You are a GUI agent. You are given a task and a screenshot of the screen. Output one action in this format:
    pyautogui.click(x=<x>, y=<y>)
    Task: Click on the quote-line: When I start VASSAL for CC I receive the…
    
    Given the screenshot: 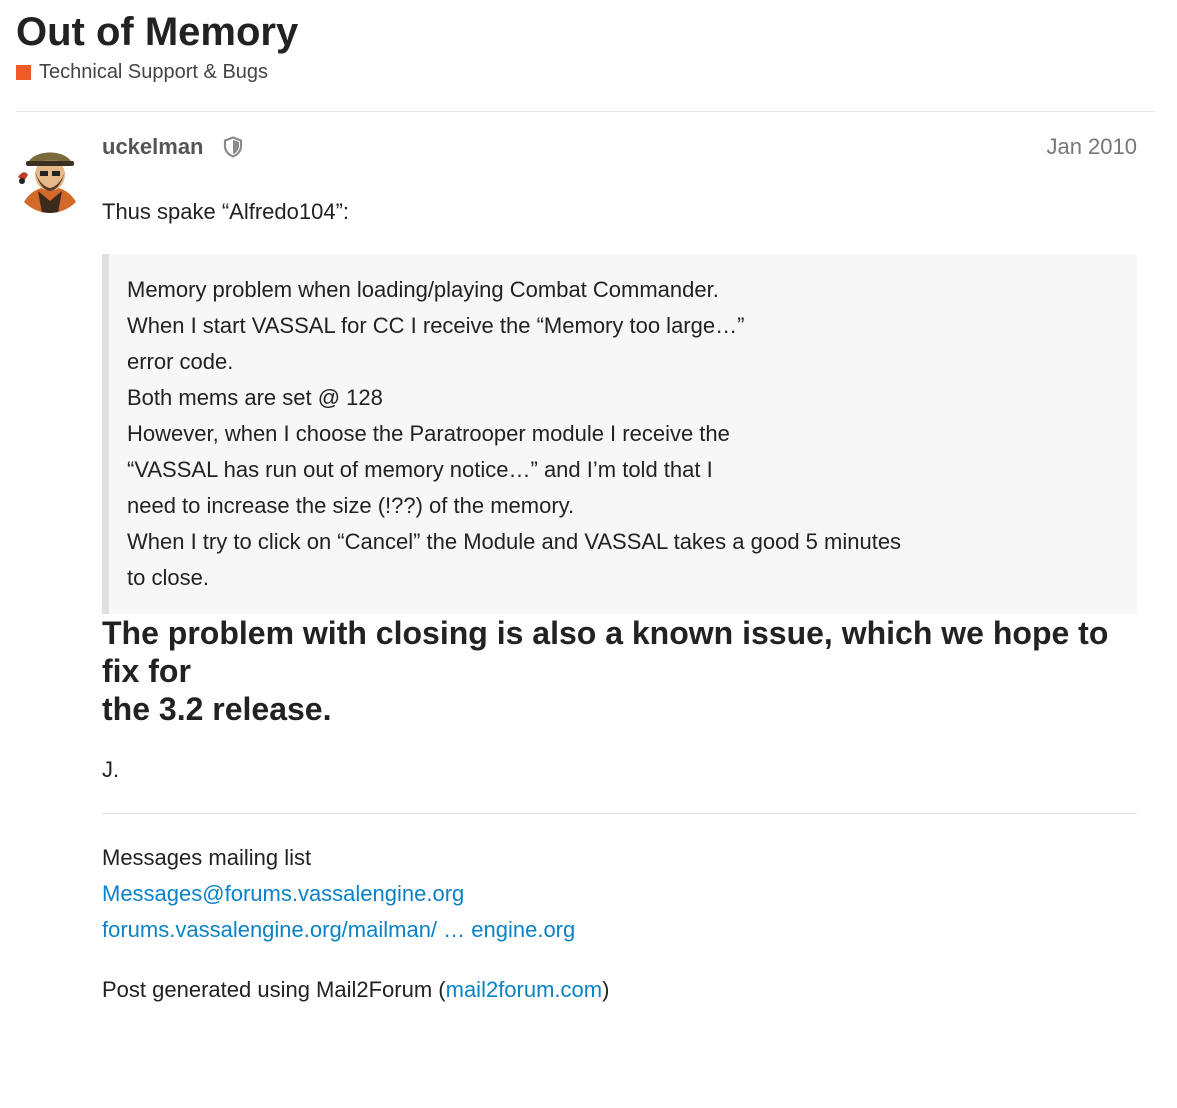 What is the action you would take?
    pyautogui.click(x=436, y=325)
    